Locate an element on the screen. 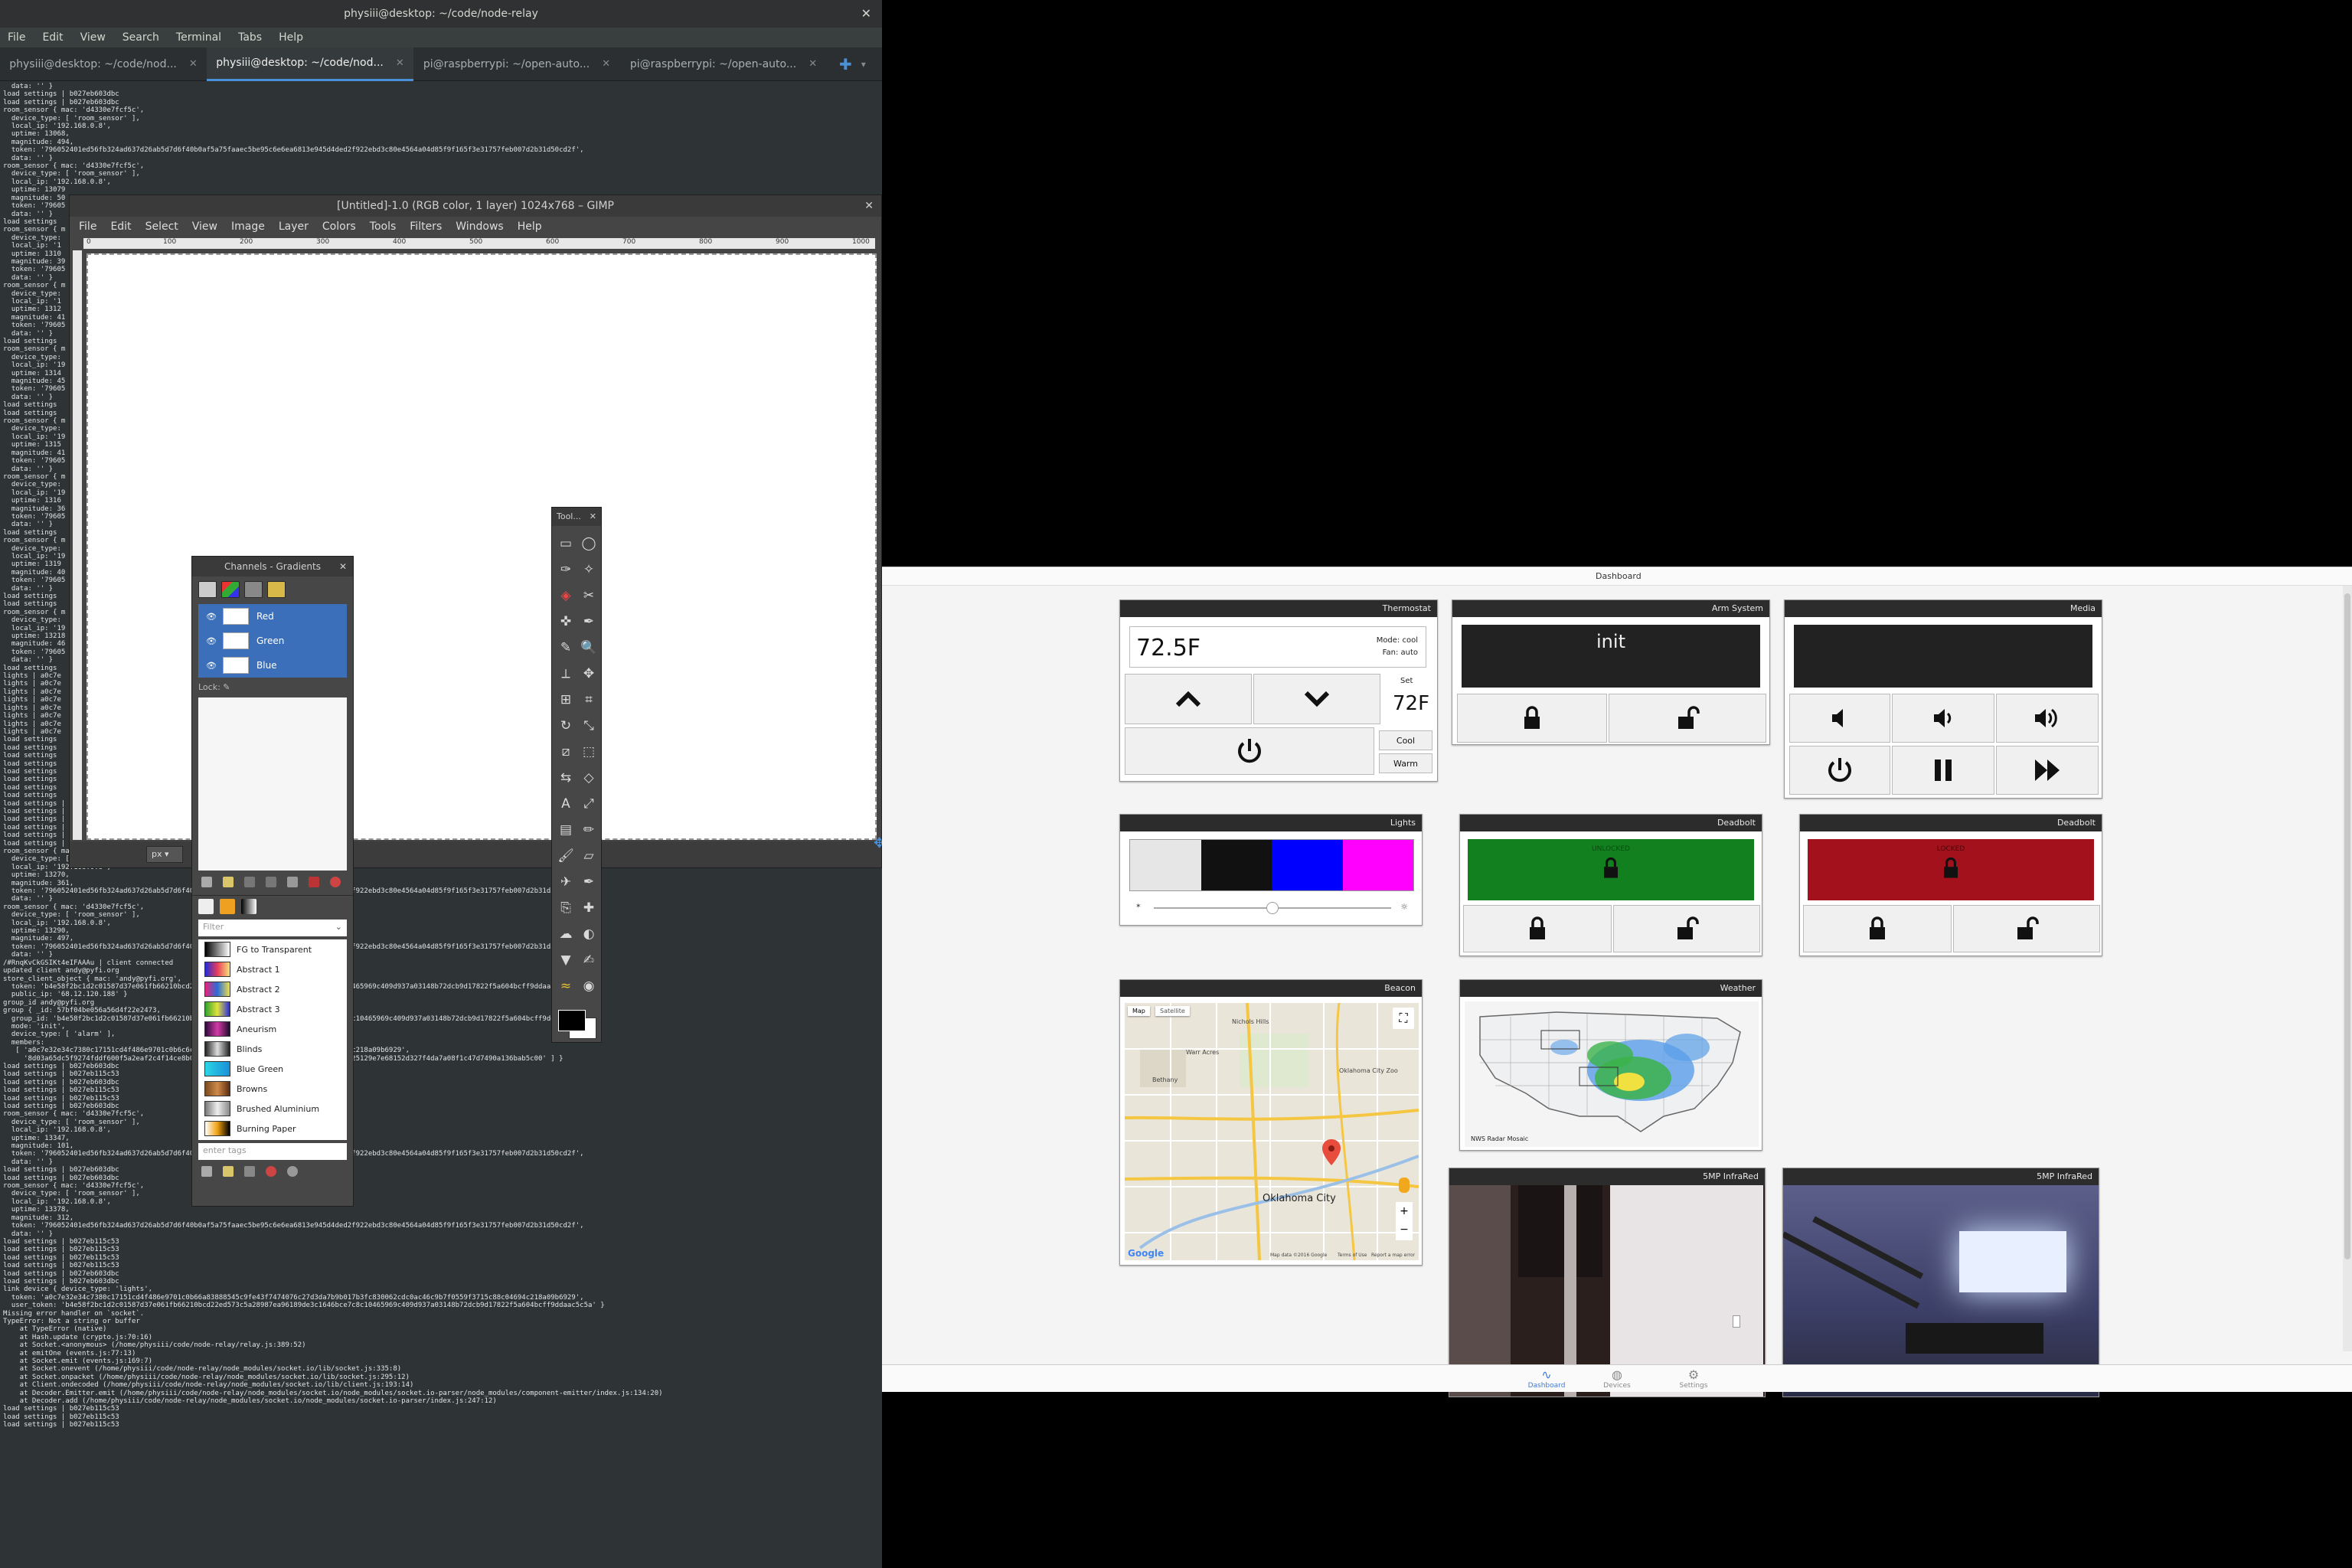  blur-tool-icon: ◉ is located at coordinates (588, 986).